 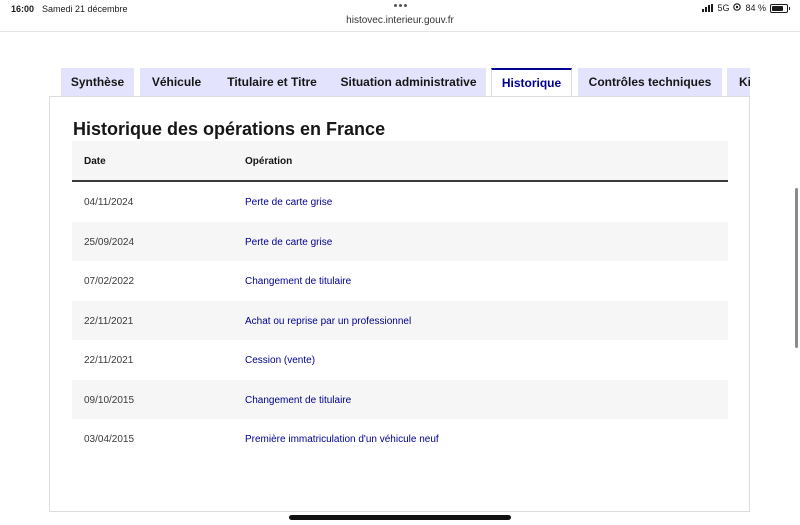 What do you see at coordinates (738, 82) in the screenshot?
I see `tab-kilo: Kilo` at bounding box center [738, 82].